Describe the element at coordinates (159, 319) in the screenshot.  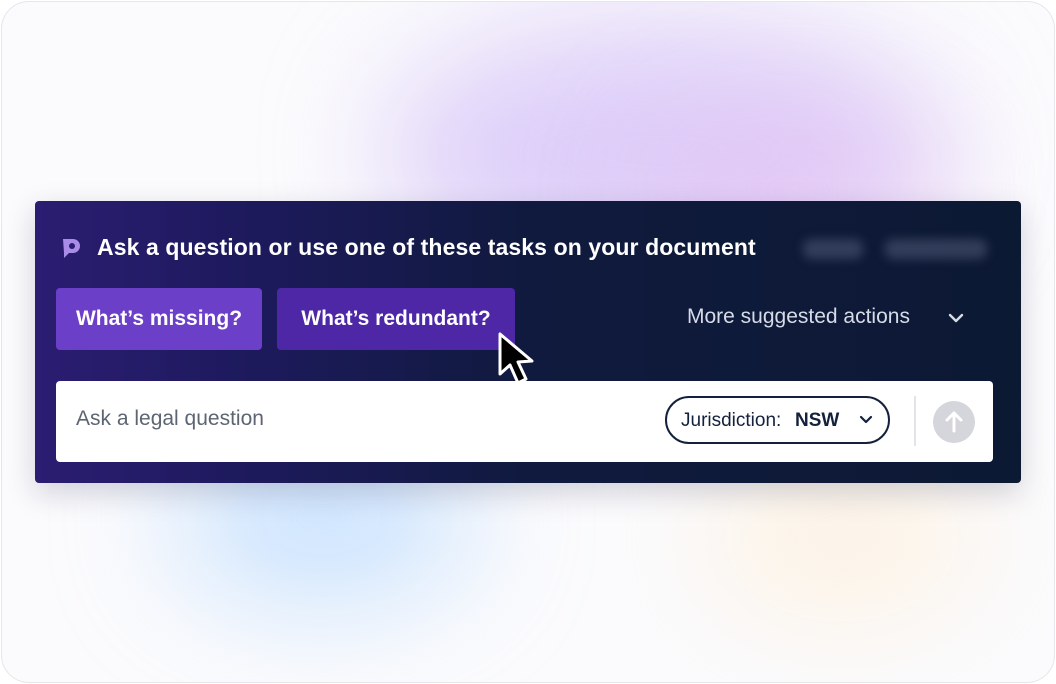
I see `whats-missing-button: What’s missing?` at that location.